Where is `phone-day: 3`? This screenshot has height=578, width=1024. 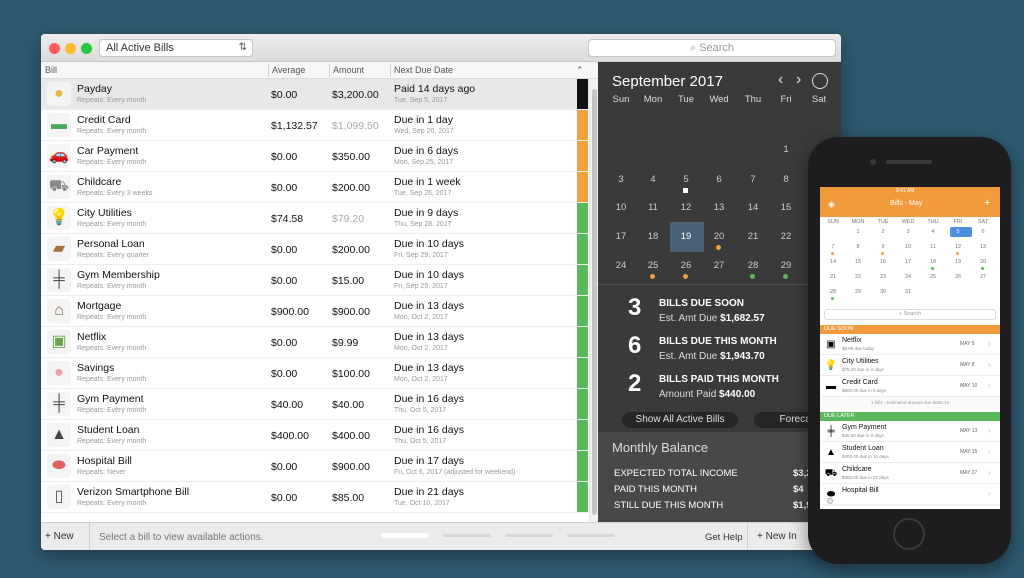
phone-day: 3 is located at coordinates (908, 232).